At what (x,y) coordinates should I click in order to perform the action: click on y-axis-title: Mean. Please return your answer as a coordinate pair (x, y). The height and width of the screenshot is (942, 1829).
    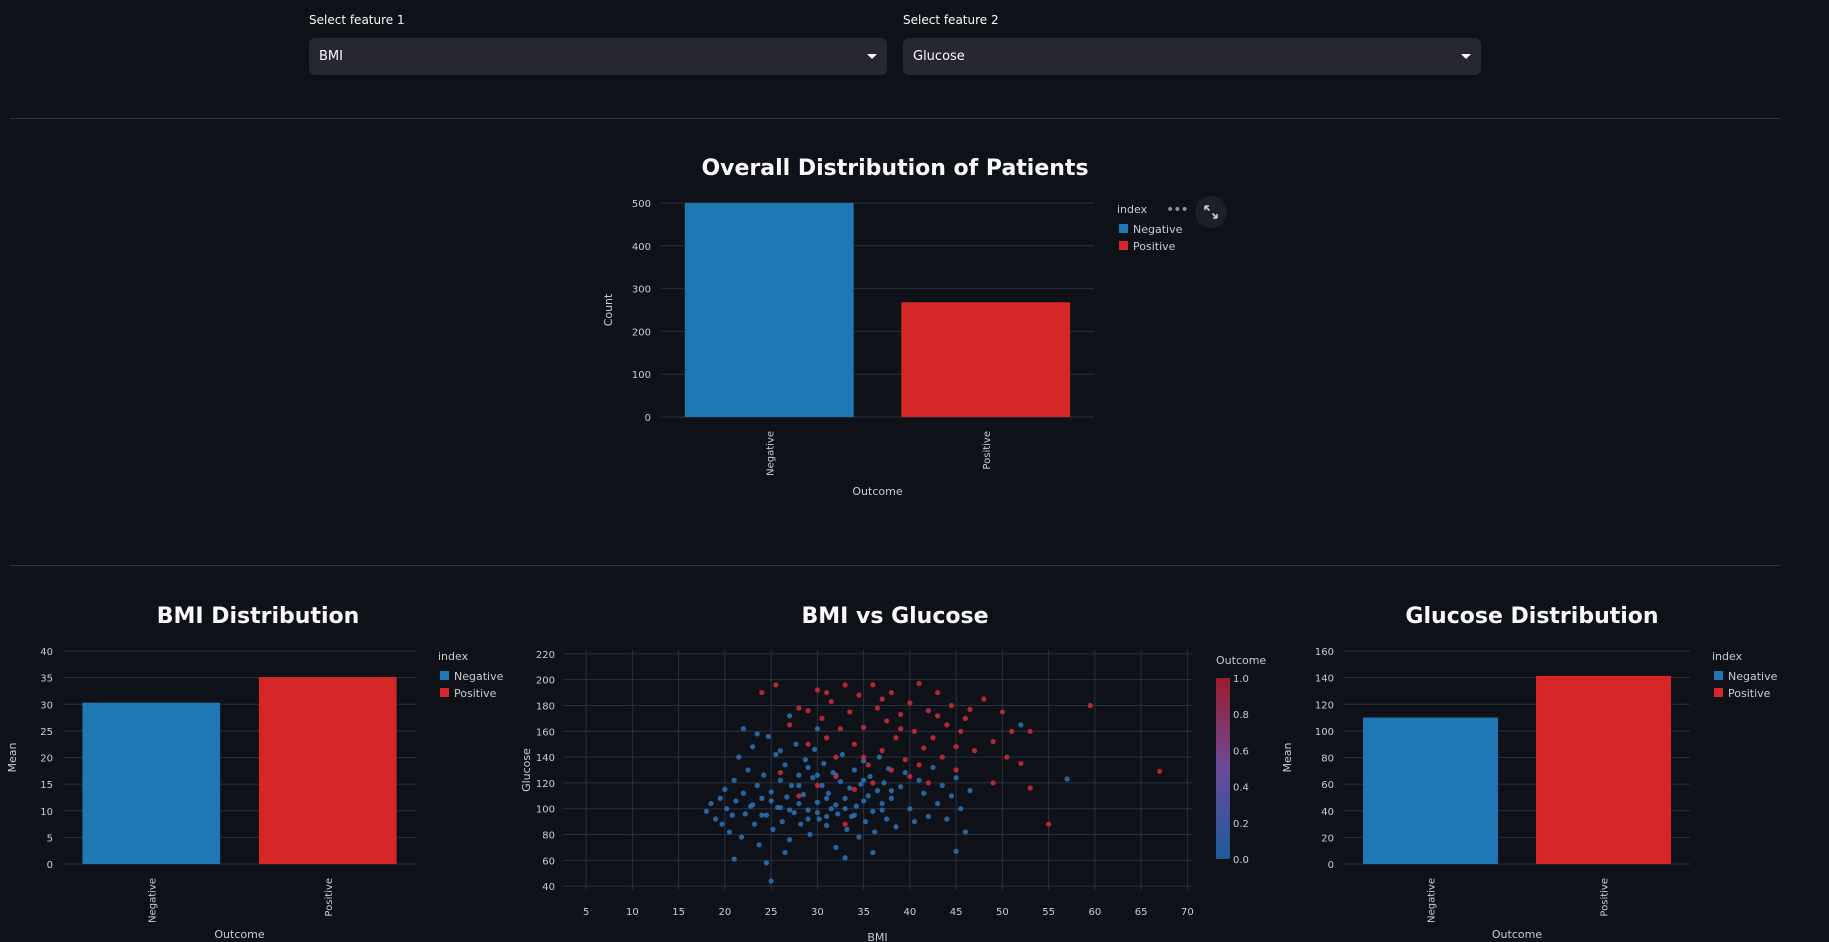
    Looking at the image, I should click on (1287, 757).